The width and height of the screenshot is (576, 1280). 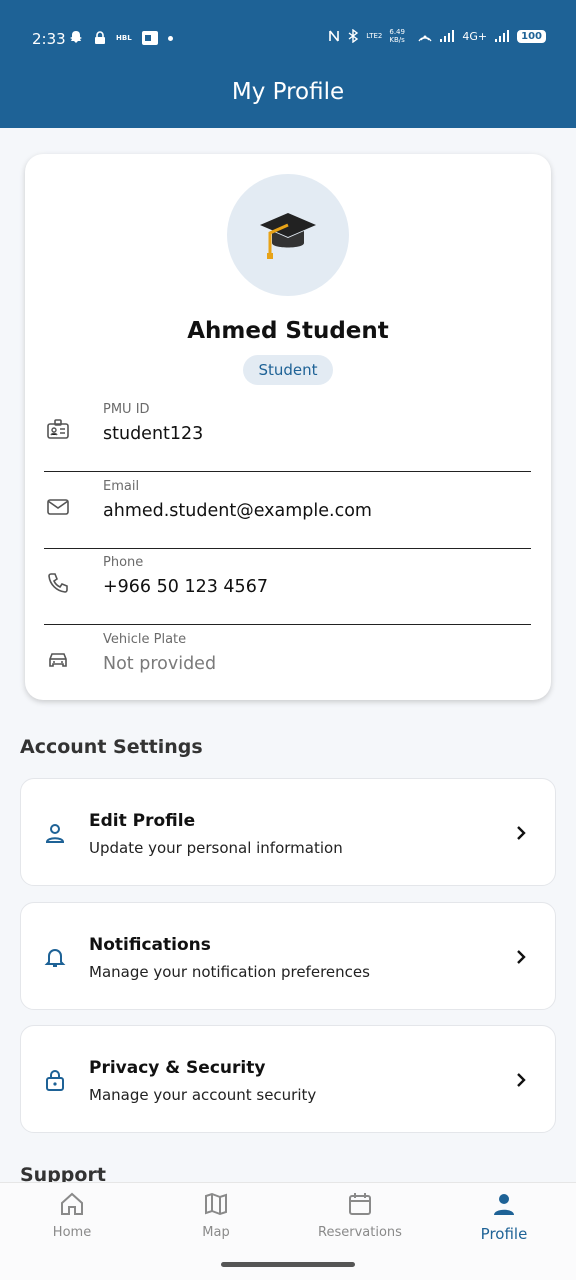 I want to click on signal-icon, so click(x=447, y=36).